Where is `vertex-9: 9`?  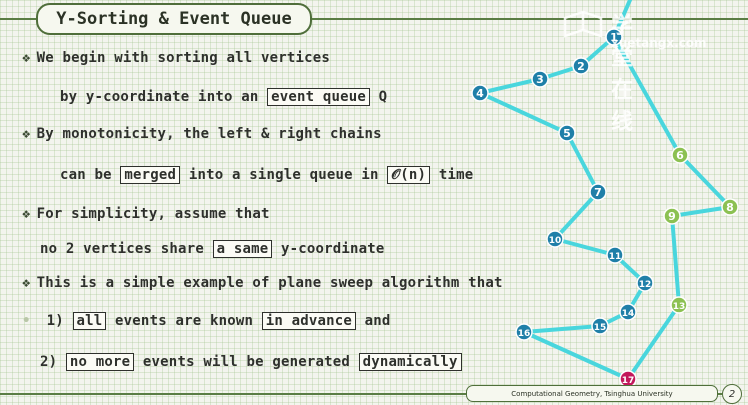
vertex-9: 9 is located at coordinates (672, 216).